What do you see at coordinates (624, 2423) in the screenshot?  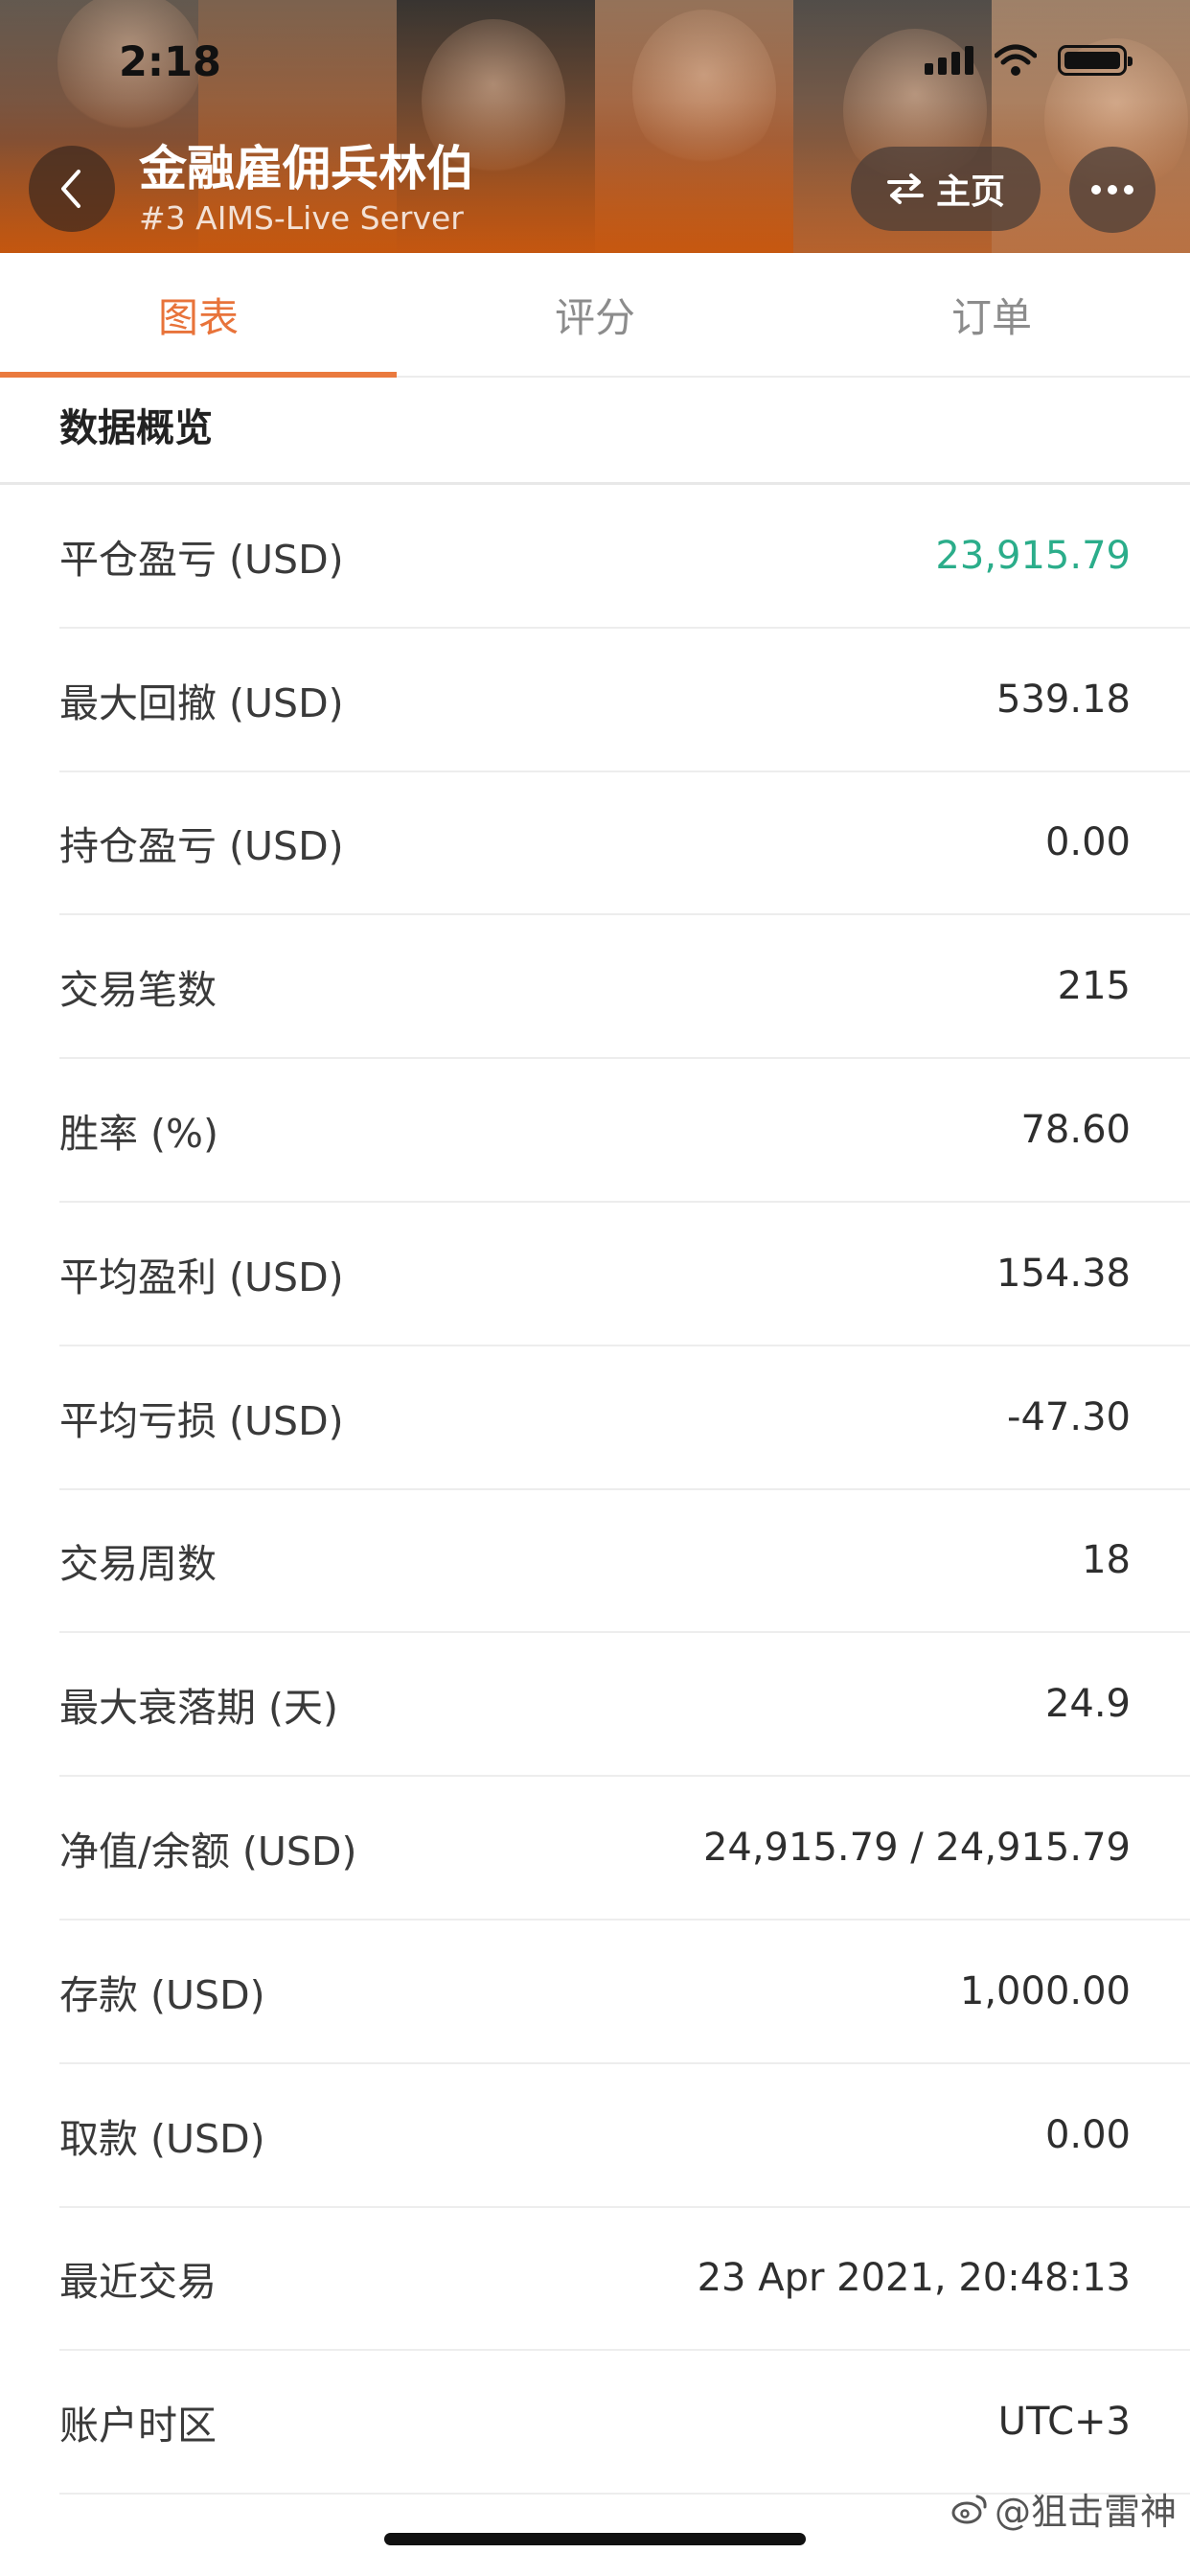 I see `stat-row-account-timezone: 账户时区 UTC+3` at bounding box center [624, 2423].